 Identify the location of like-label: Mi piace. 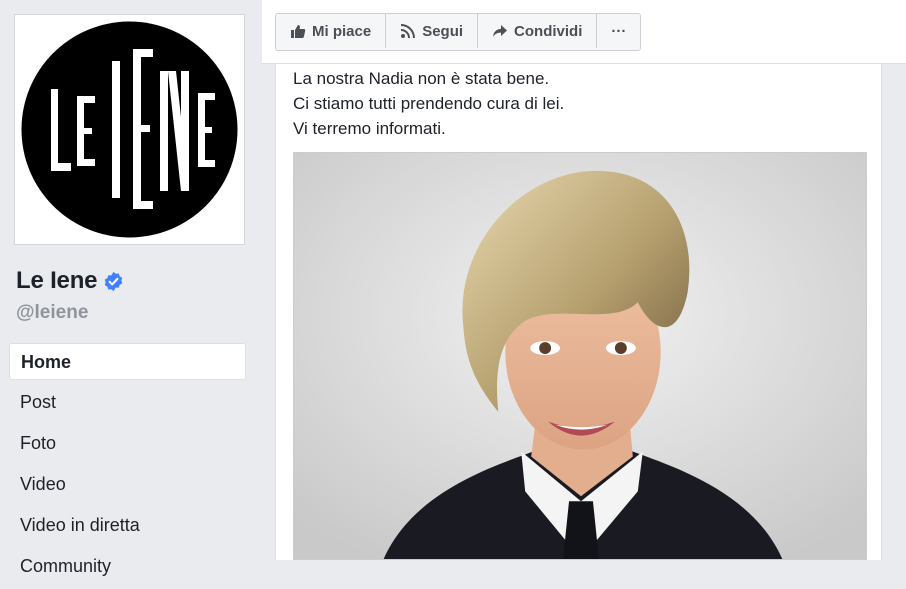
(342, 31).